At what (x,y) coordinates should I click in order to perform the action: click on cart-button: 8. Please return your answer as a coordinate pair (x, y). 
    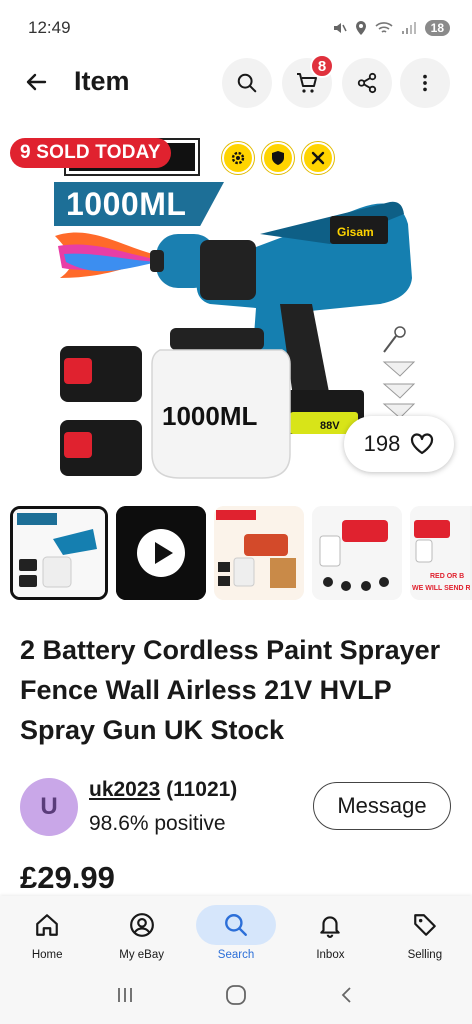
    Looking at the image, I should click on (308, 81).